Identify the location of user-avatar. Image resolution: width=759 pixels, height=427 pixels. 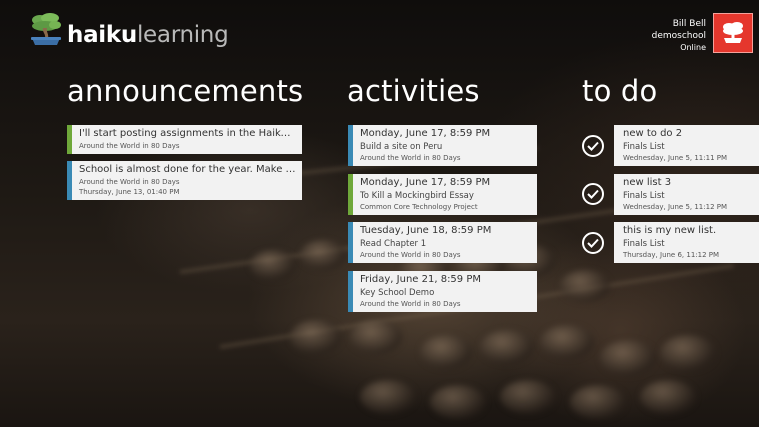
(733, 33).